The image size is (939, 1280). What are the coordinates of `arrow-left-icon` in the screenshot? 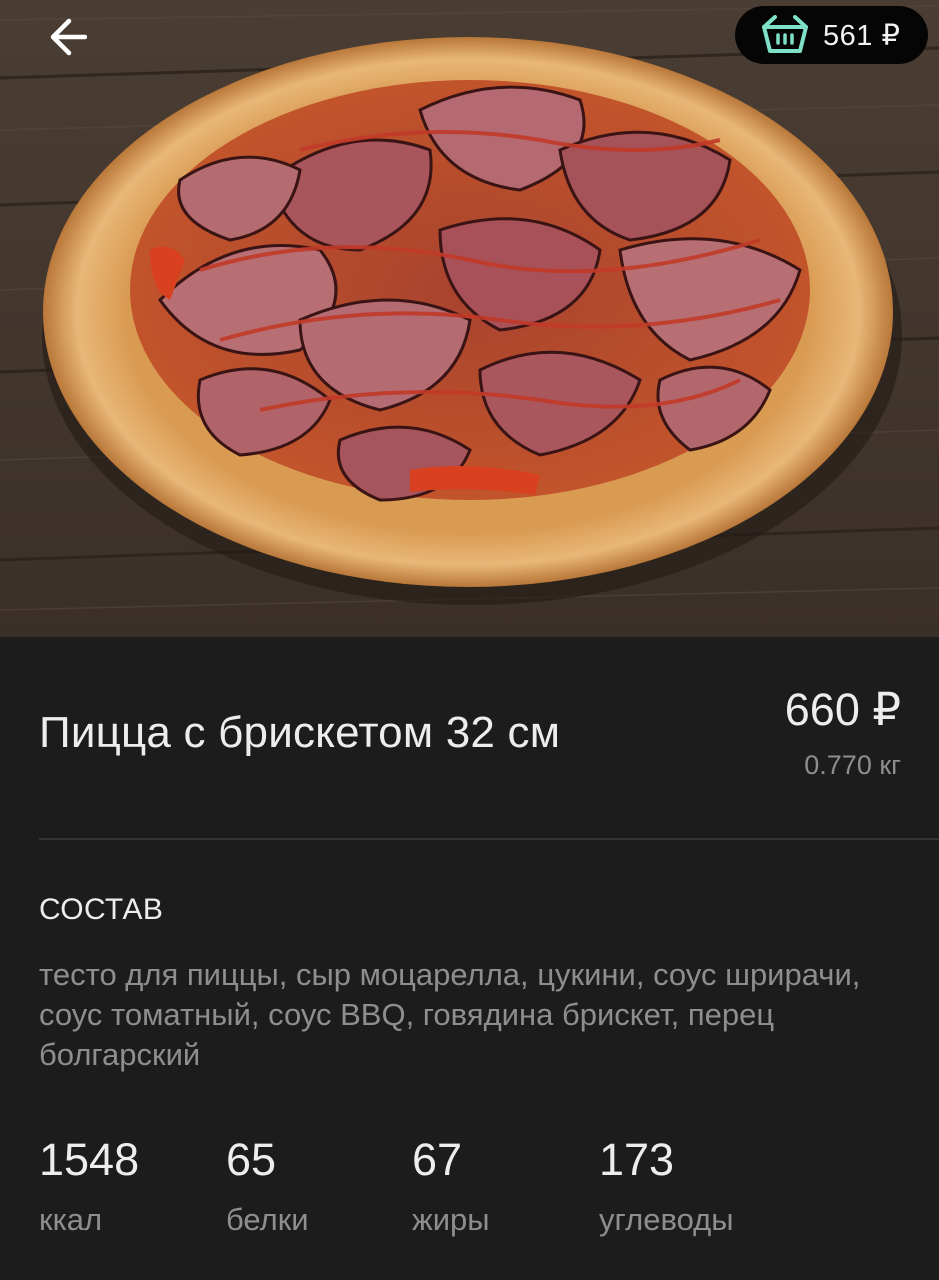 It's located at (68, 37).